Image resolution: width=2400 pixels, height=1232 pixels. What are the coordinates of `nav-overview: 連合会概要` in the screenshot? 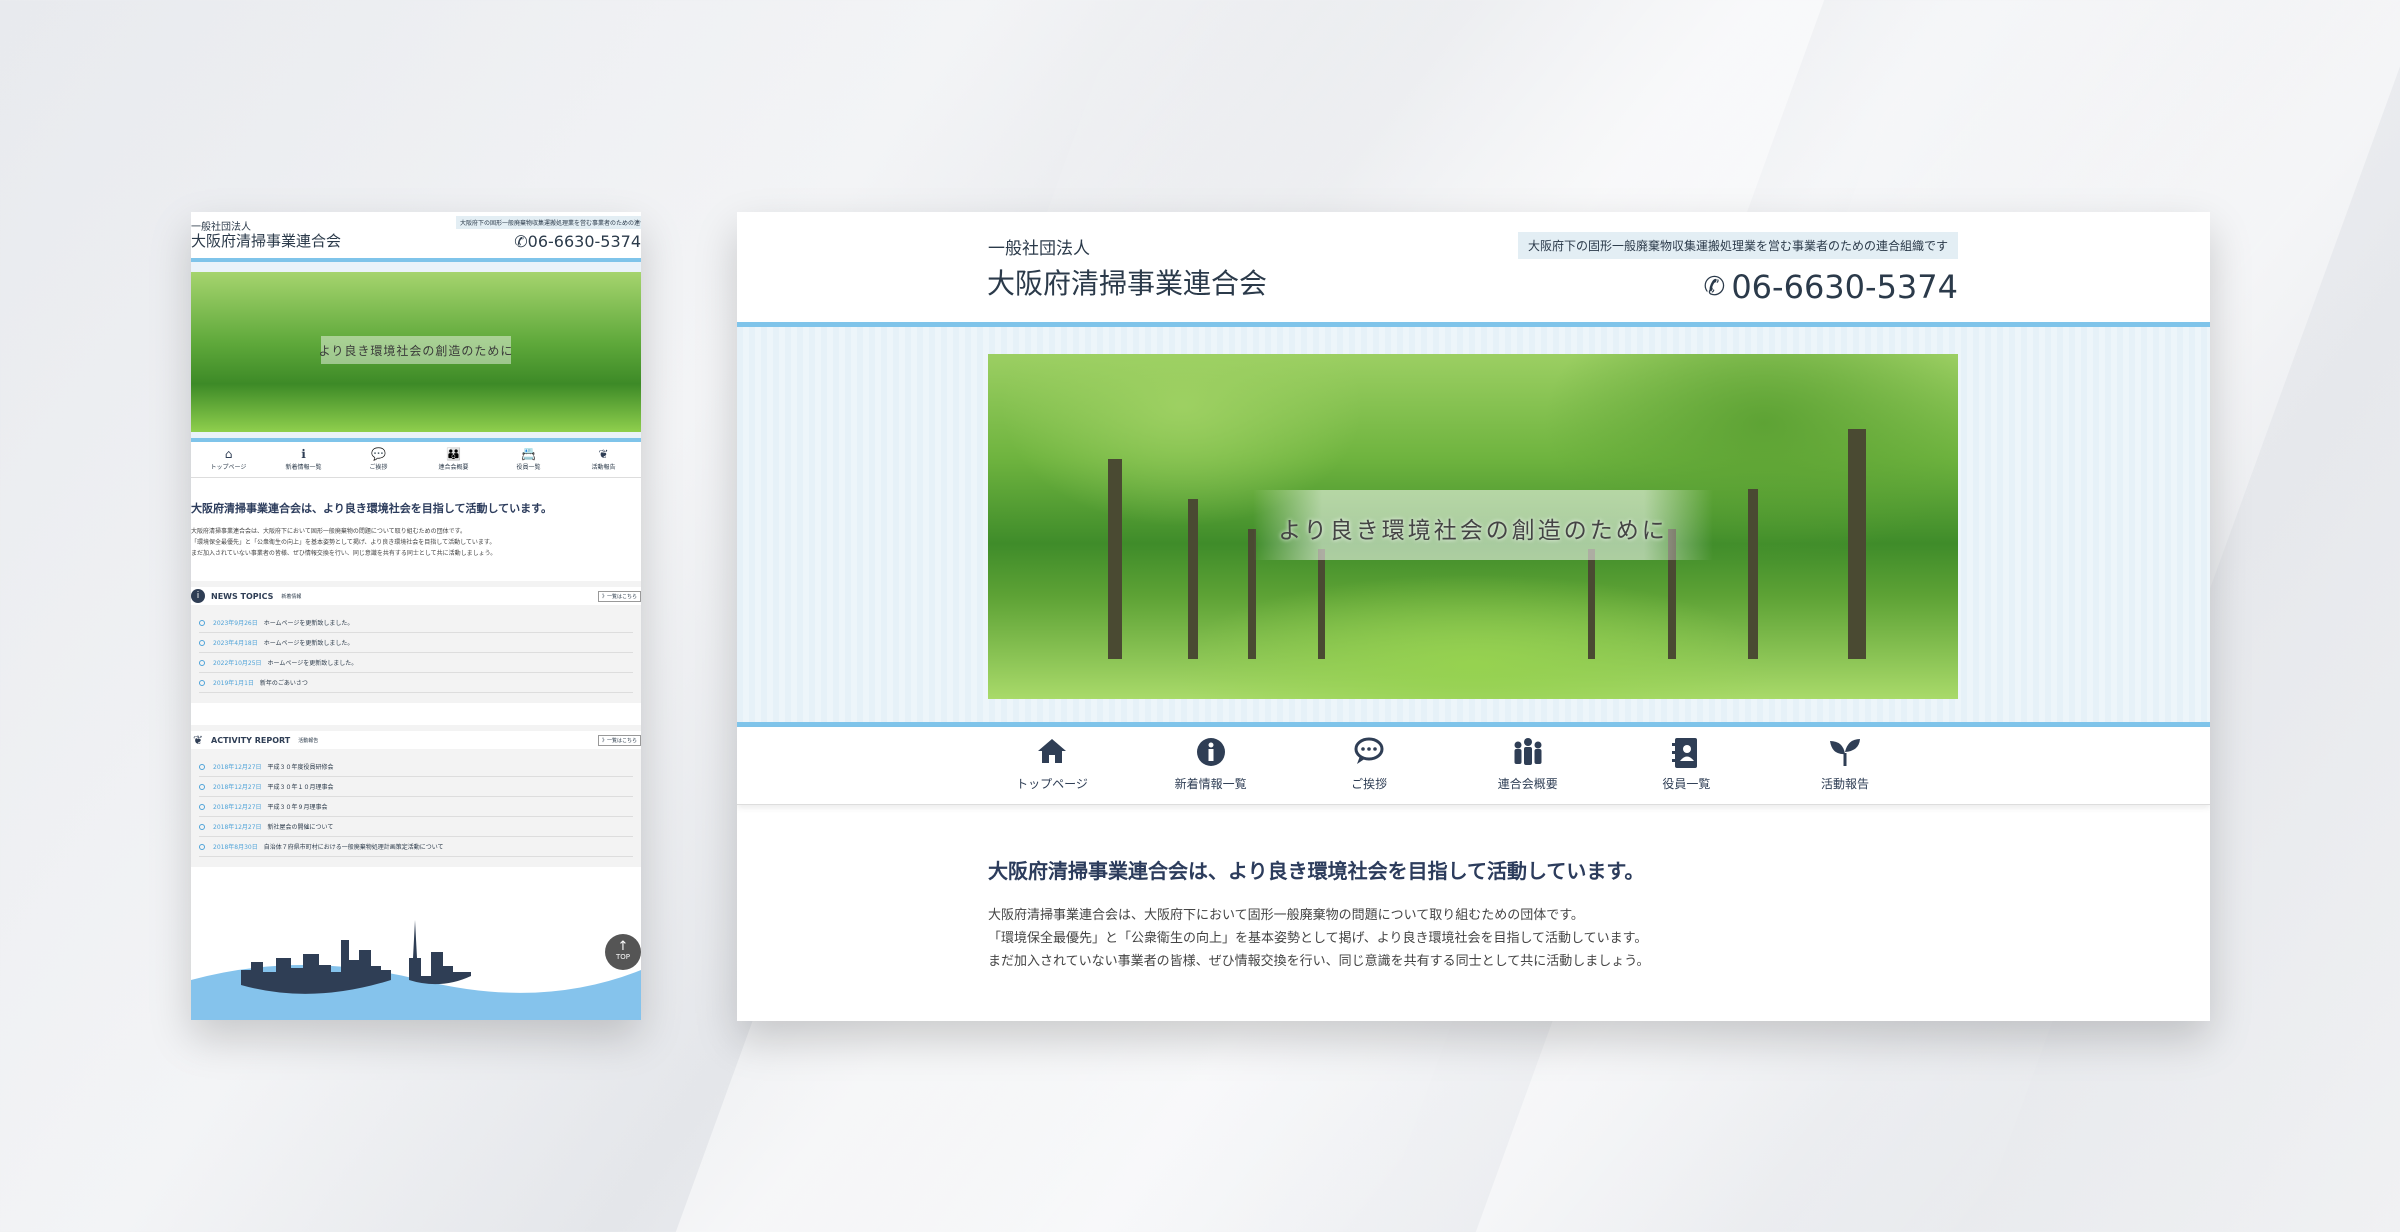 It's located at (1528, 770).